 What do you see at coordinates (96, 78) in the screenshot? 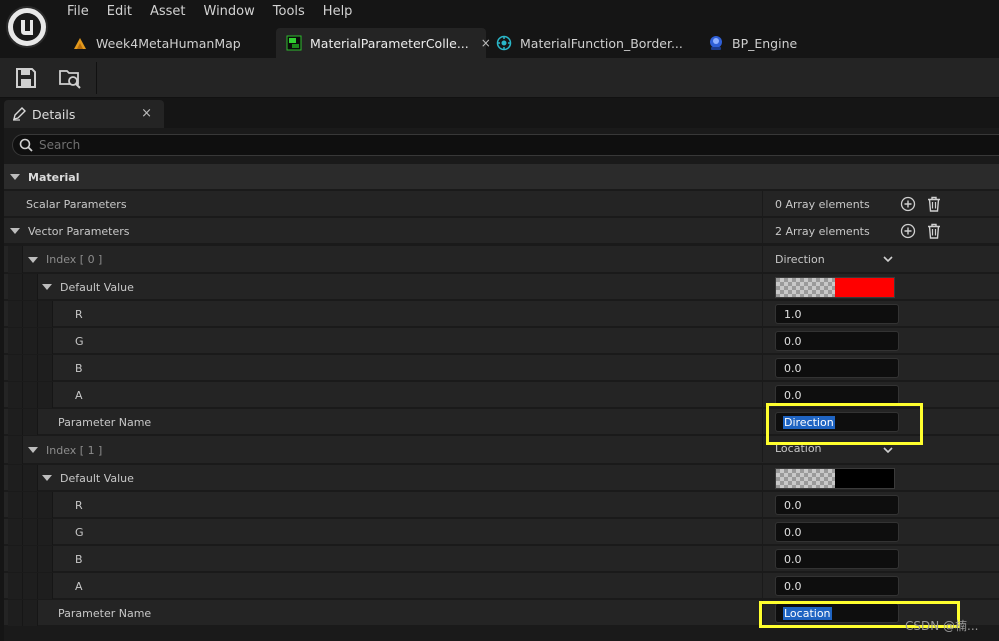
I see `toolbar-separator` at bounding box center [96, 78].